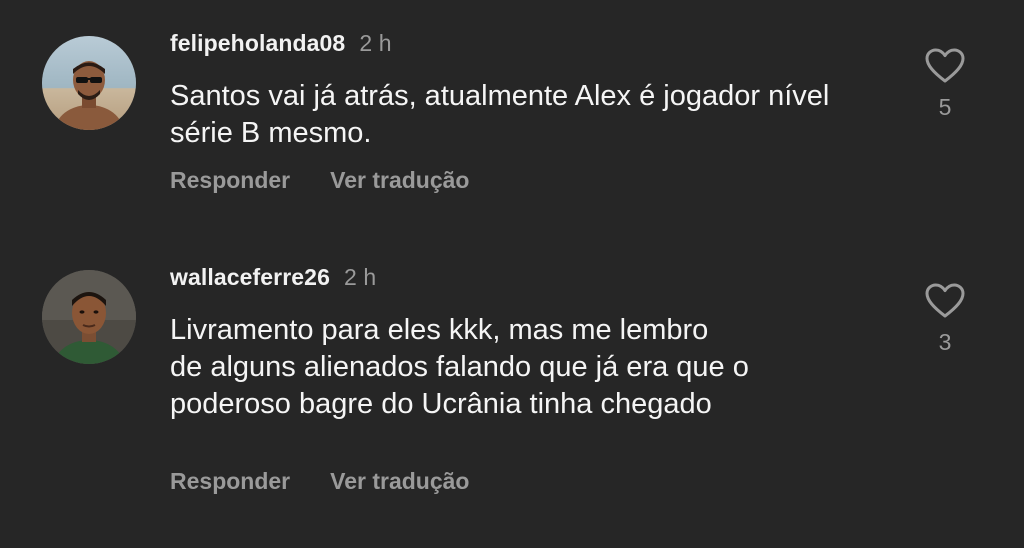 This screenshot has width=1024, height=548. I want to click on username-text: wallaceferre26, so click(250, 277).